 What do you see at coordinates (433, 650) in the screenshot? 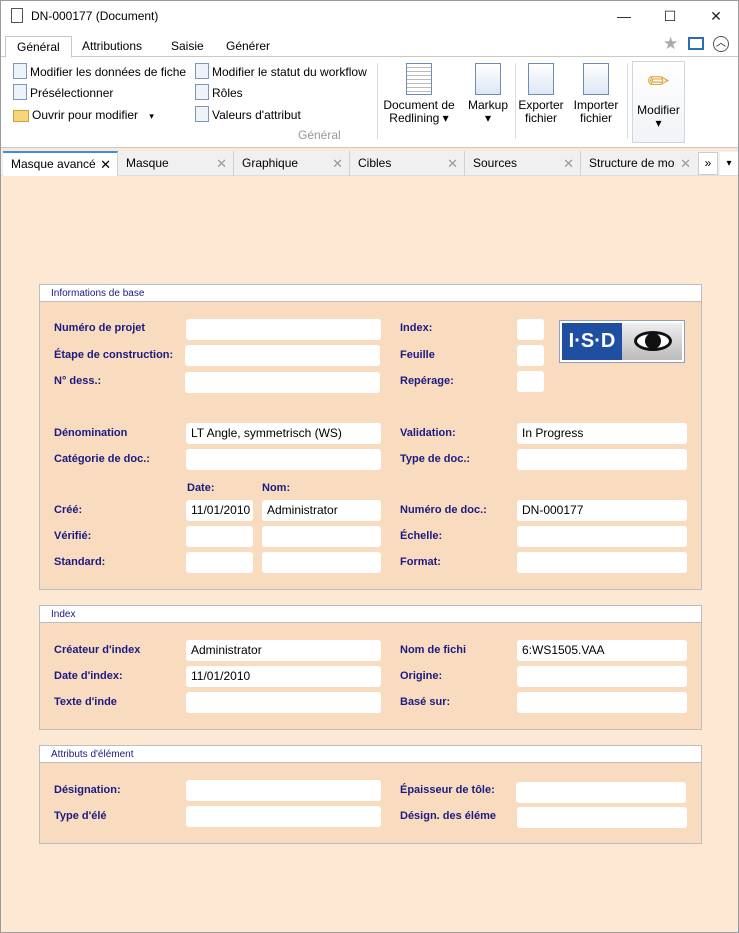
I see `file-name-label: Nom de fichi` at bounding box center [433, 650].